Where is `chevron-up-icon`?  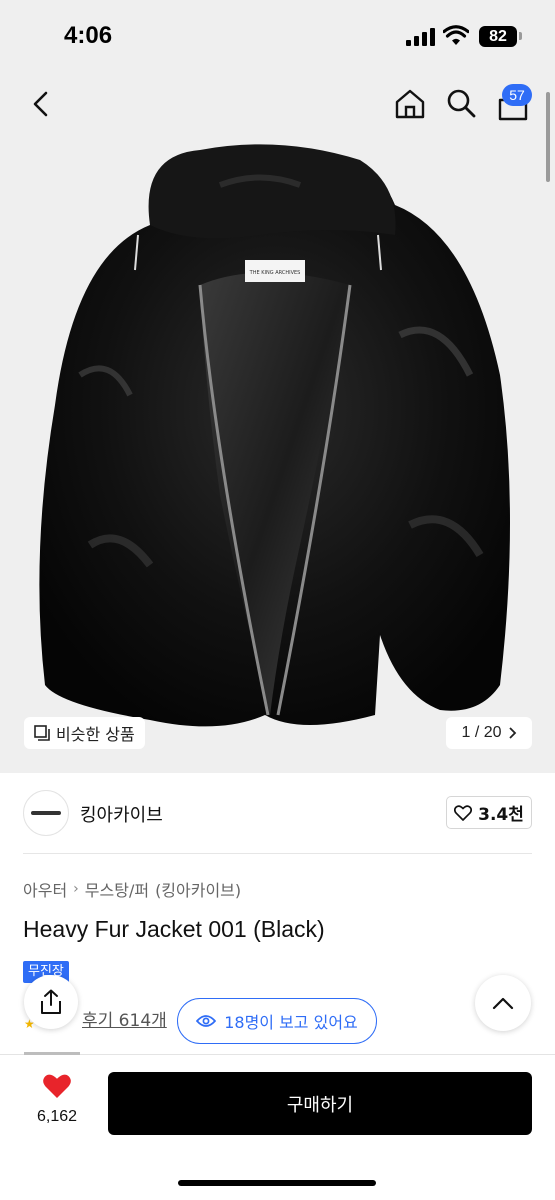 chevron-up-icon is located at coordinates (503, 1003).